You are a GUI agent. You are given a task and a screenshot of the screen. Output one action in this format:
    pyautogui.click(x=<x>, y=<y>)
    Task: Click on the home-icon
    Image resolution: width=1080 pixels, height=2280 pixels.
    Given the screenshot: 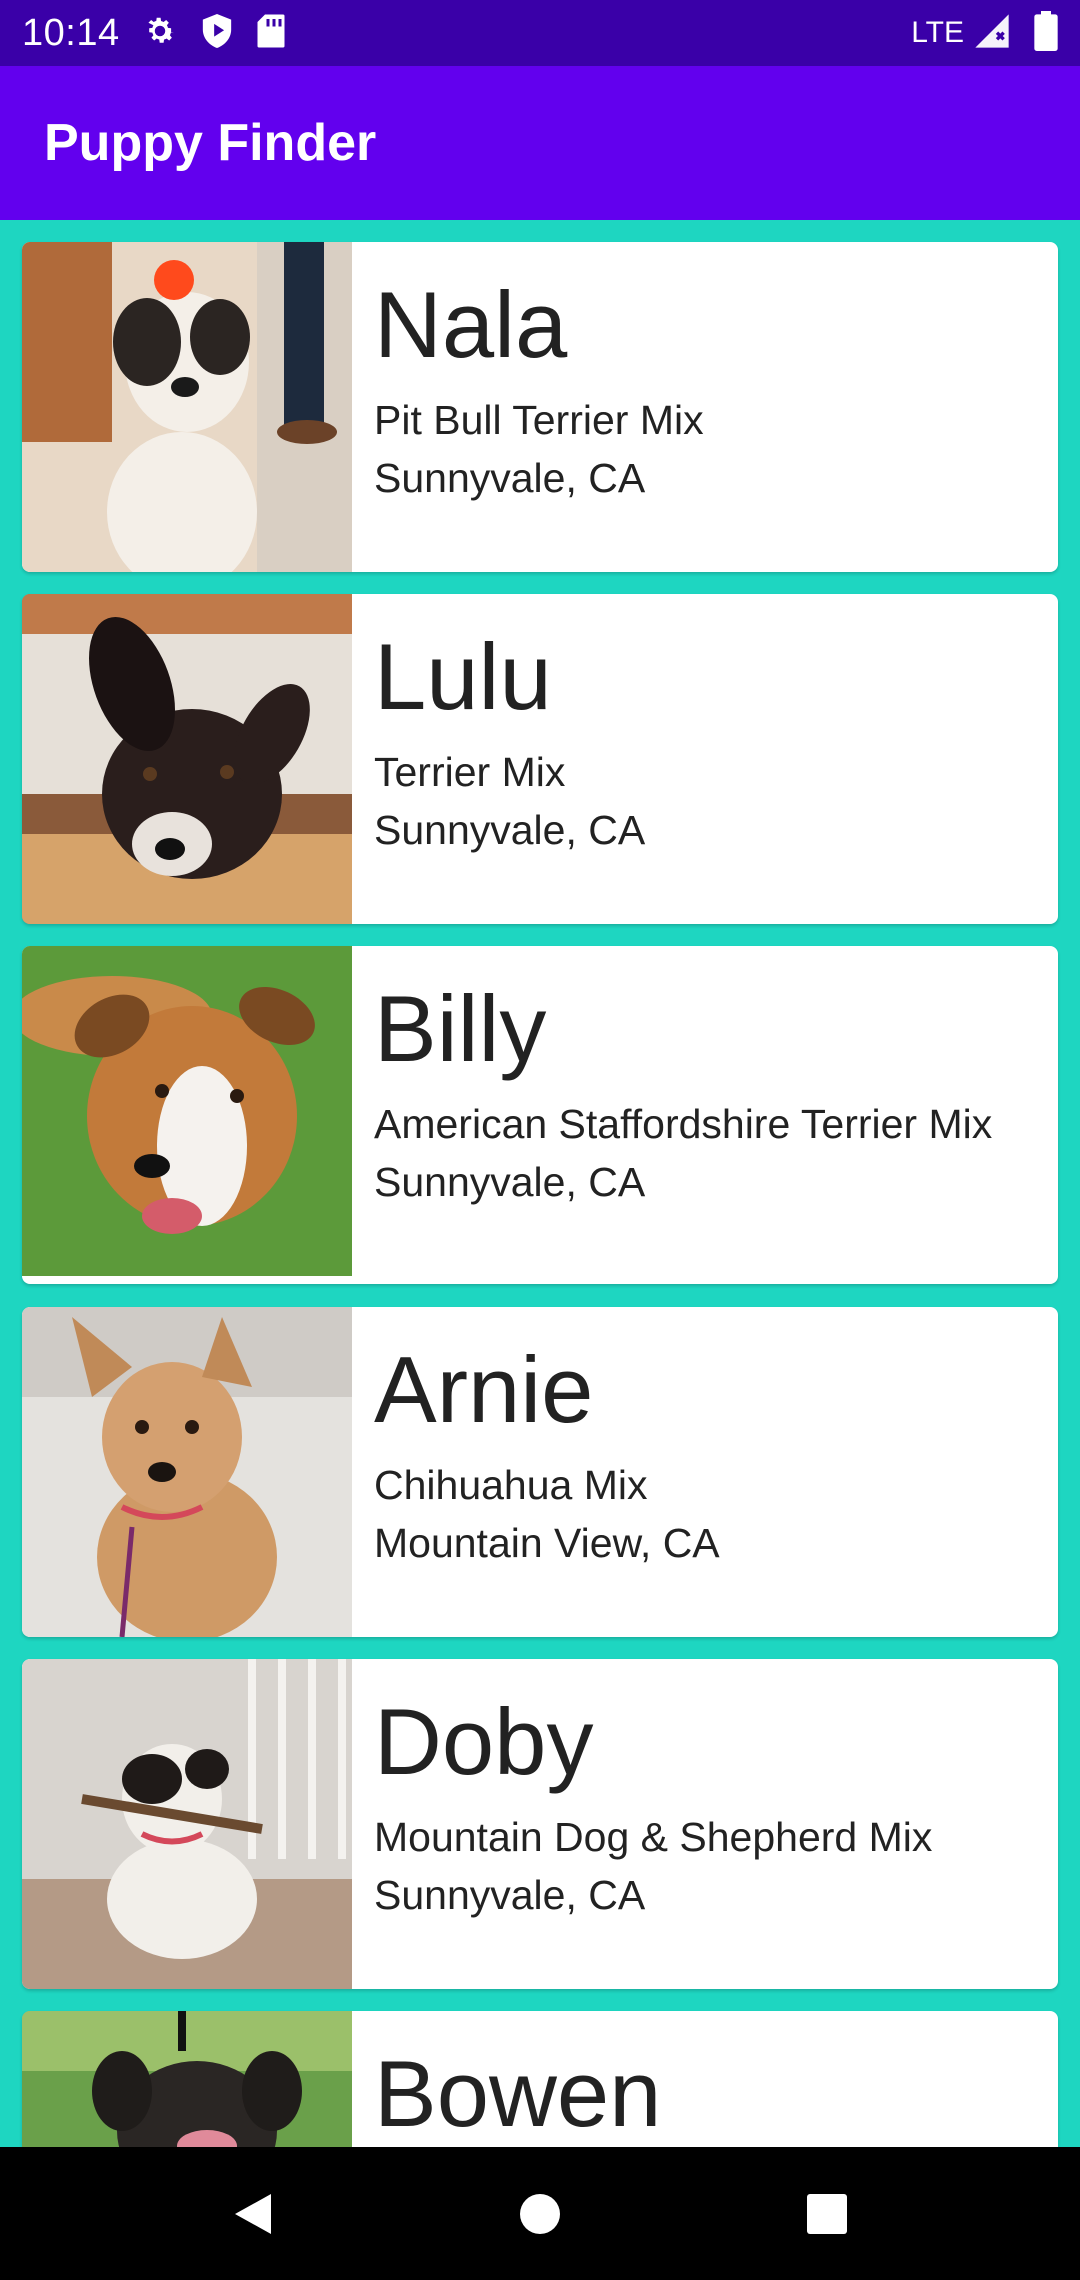 What is the action you would take?
    pyautogui.click(x=540, y=2214)
    